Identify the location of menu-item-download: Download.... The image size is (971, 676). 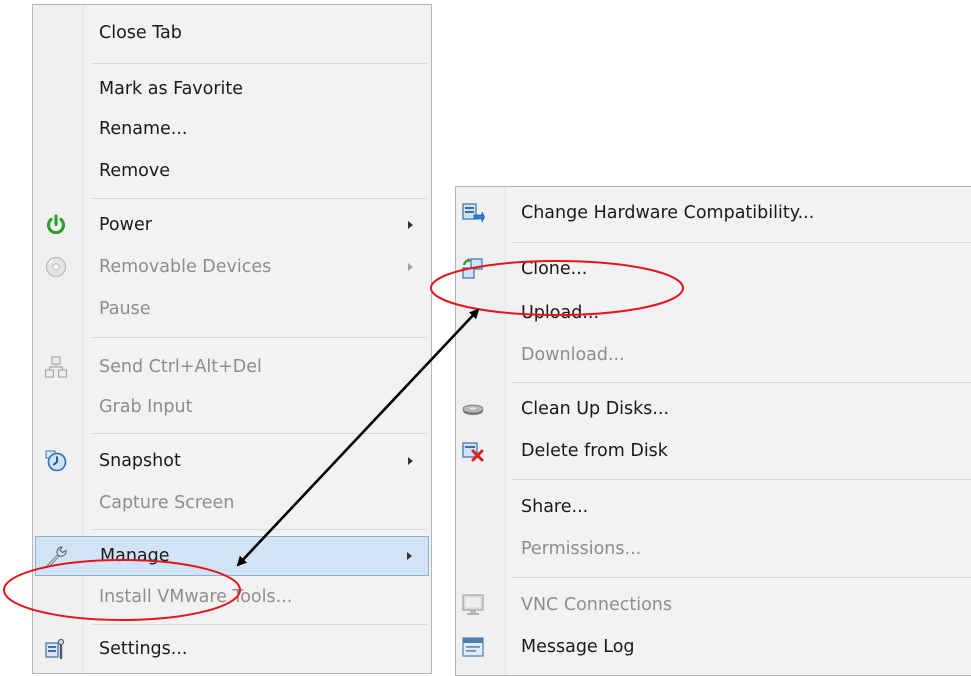
(713, 355).